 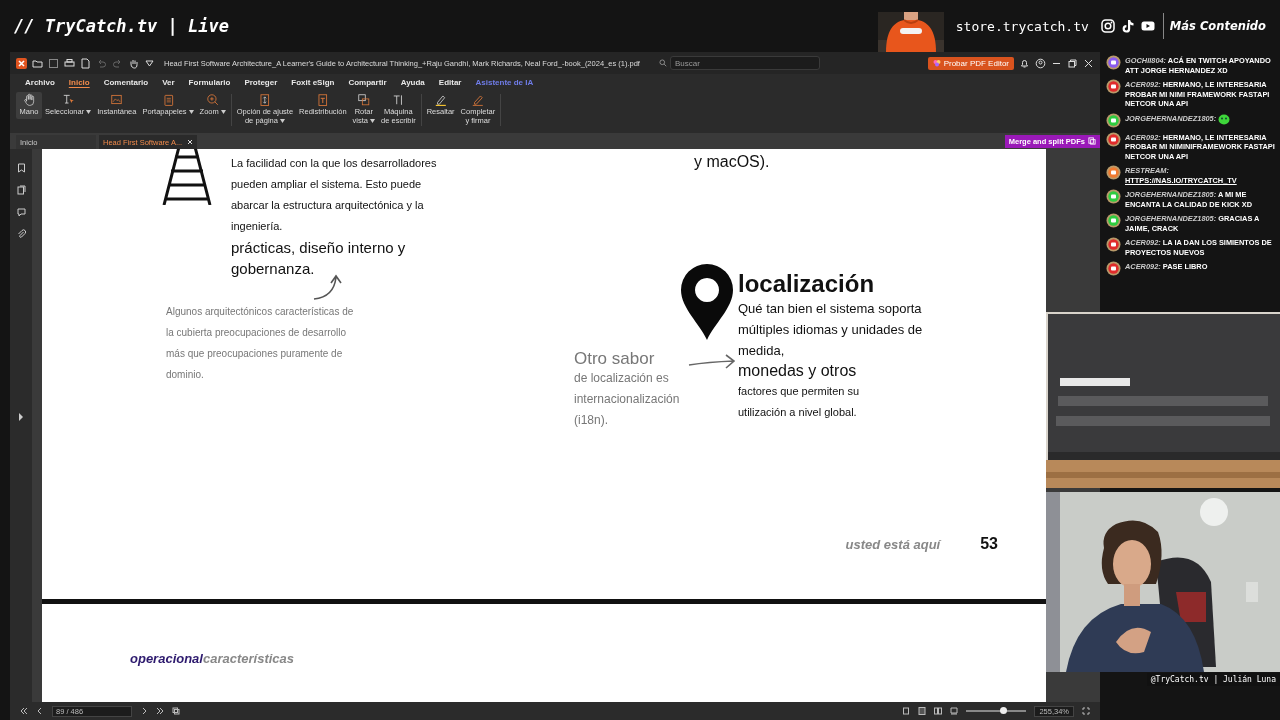 What do you see at coordinates (364, 99) in the screenshot?
I see `rotate-icon` at bounding box center [364, 99].